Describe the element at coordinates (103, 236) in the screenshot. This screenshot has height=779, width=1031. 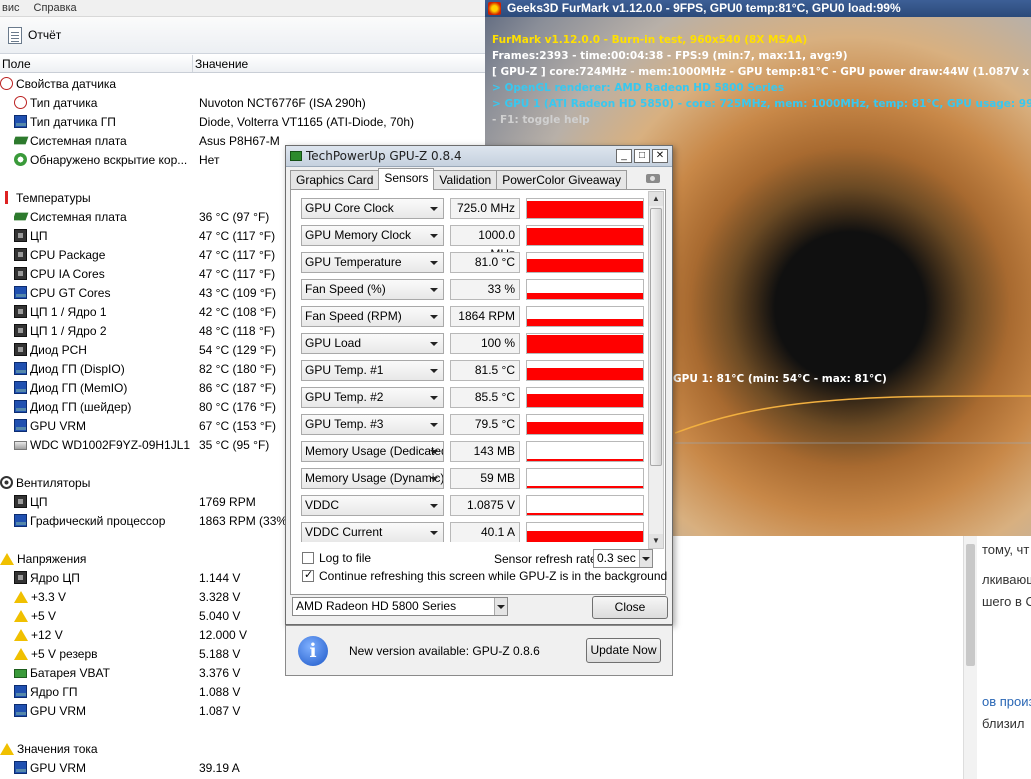
I see `sensor-field: ЦП` at that location.